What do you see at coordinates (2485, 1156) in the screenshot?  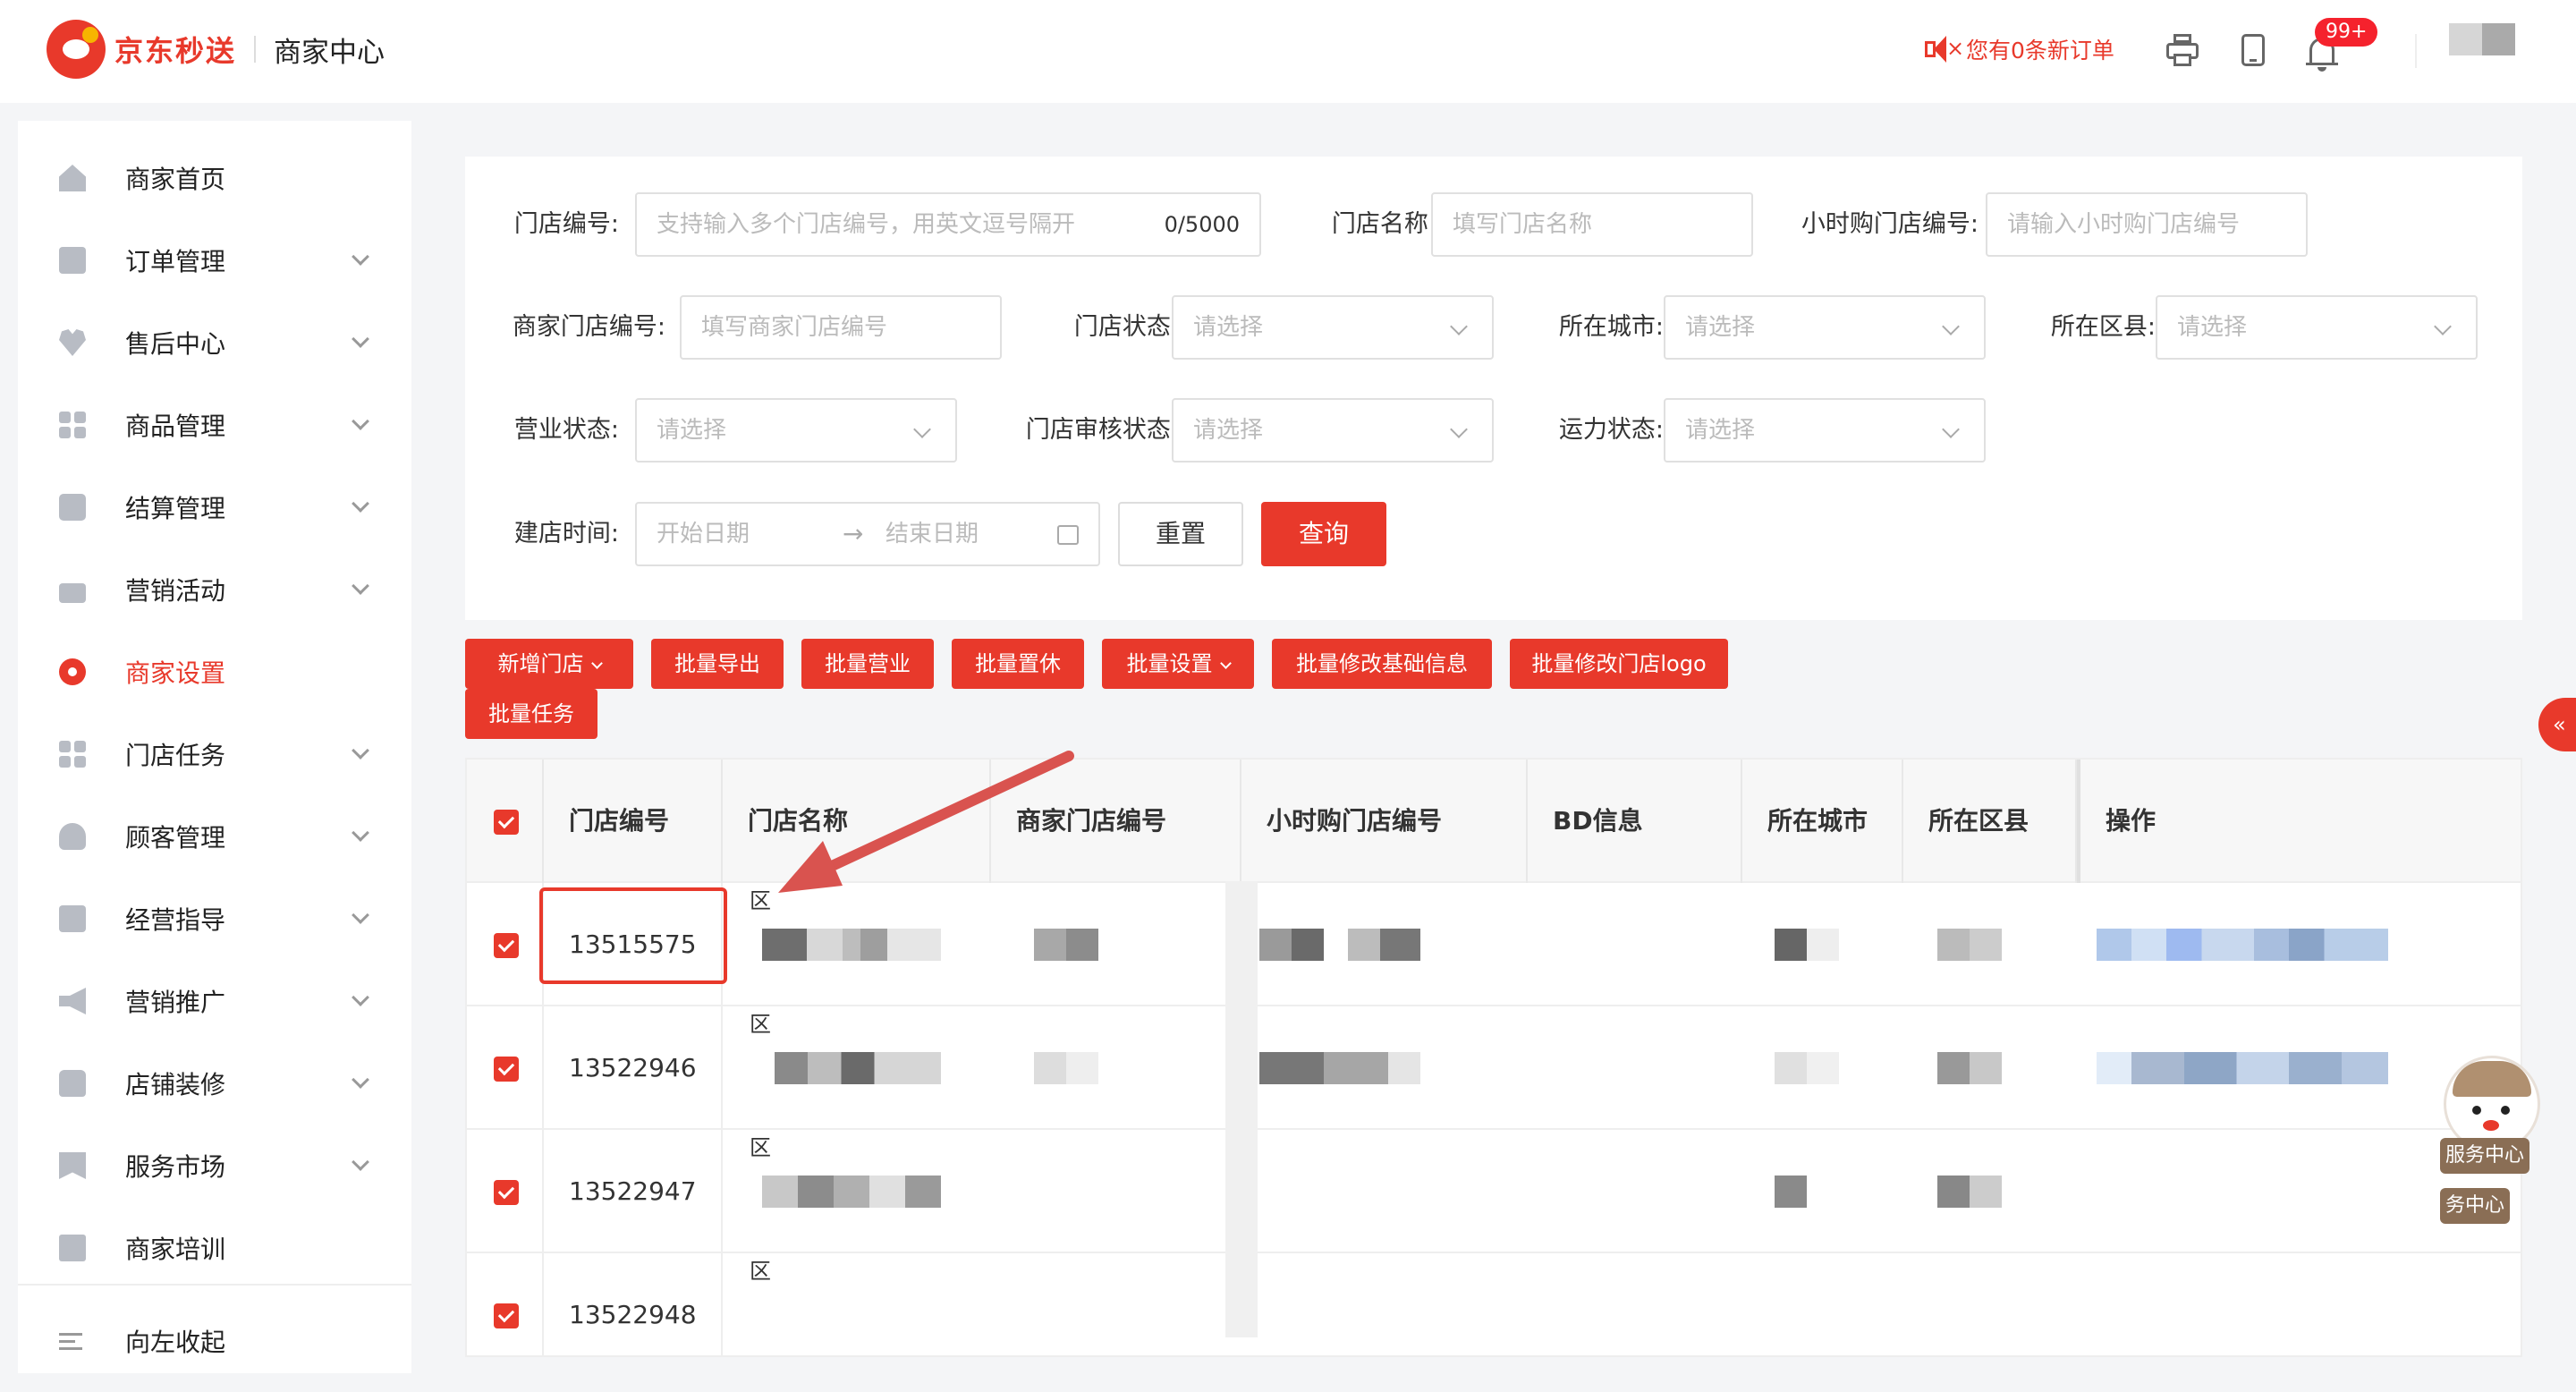 I see `service-center-label: 服务中心` at bounding box center [2485, 1156].